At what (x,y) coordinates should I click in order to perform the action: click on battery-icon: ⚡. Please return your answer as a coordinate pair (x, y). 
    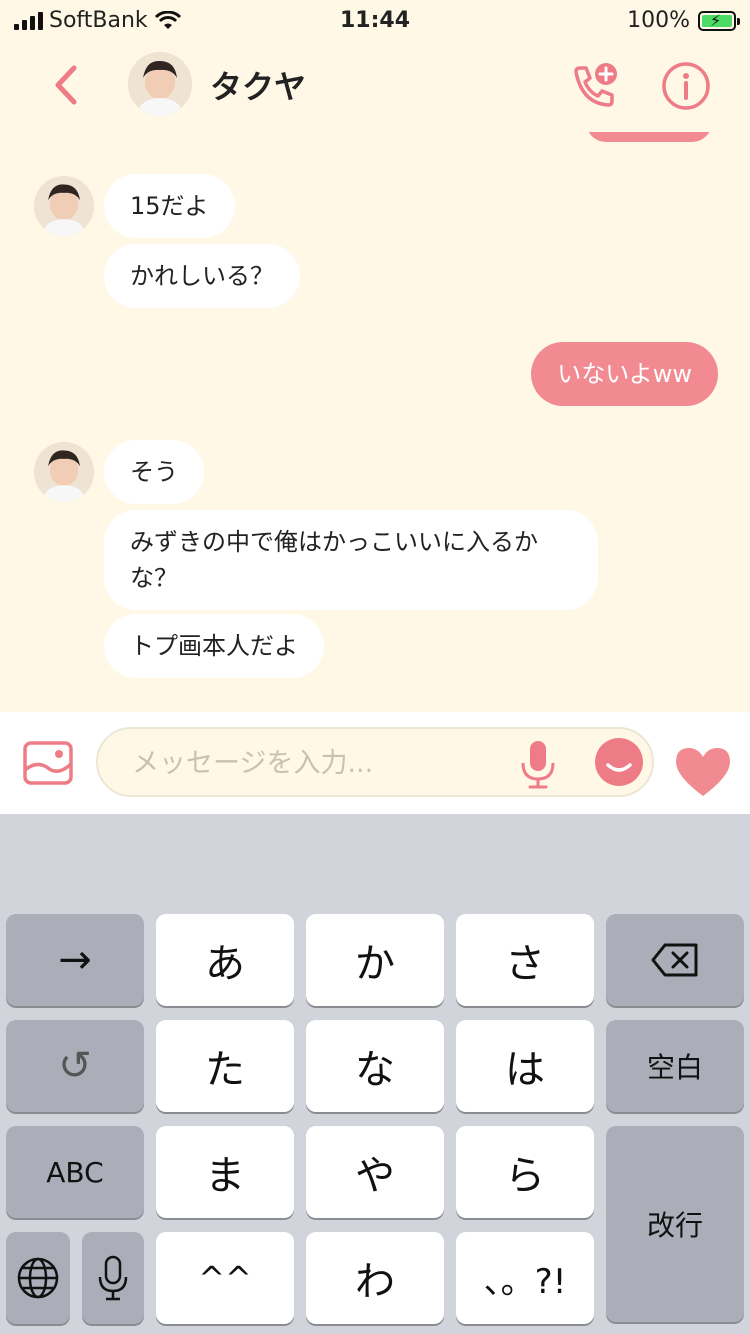
    Looking at the image, I should click on (719, 20).